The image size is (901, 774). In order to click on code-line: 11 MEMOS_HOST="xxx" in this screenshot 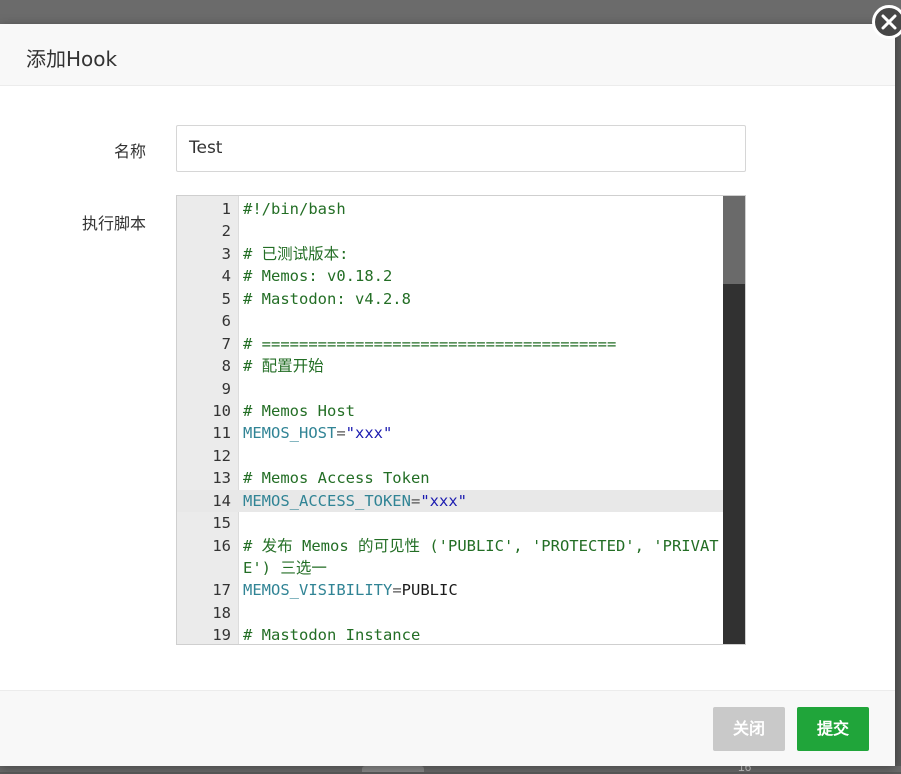, I will do `click(450, 433)`.